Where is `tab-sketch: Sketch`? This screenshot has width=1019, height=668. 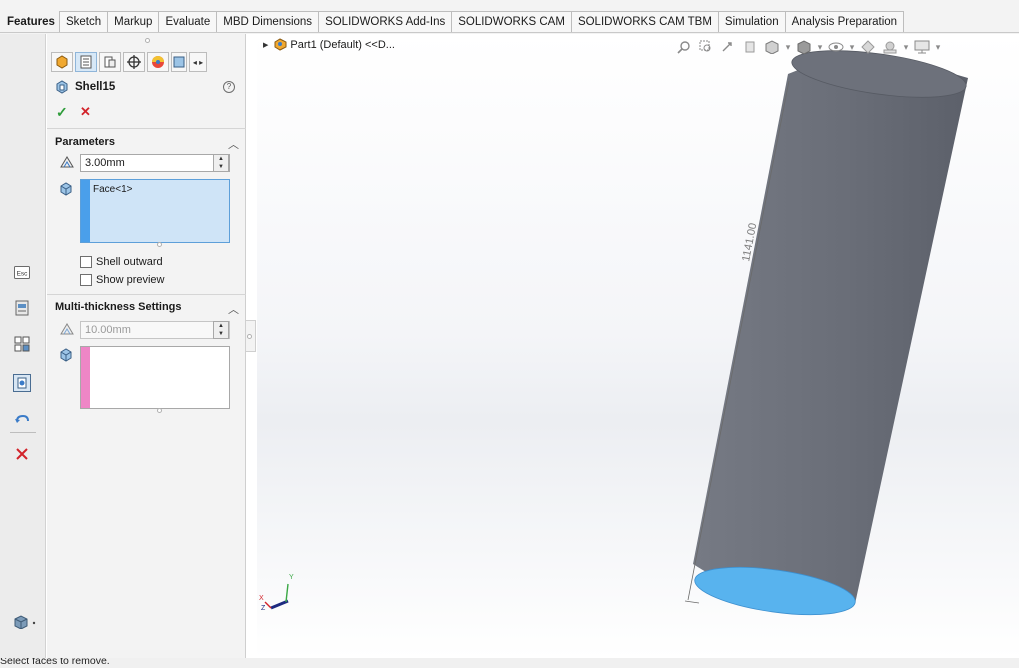 tab-sketch: Sketch is located at coordinates (83, 22).